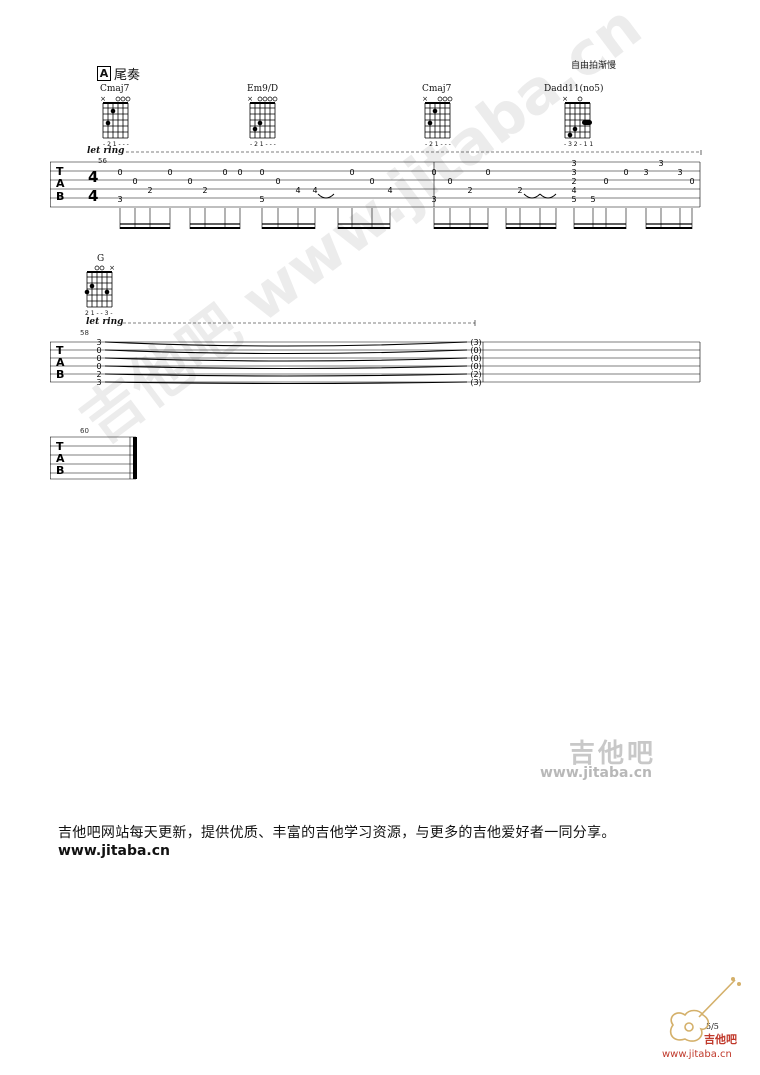 This screenshot has height=1075, width=760. I want to click on tab-staff-system-2: T A B 300 023 (3)(0)(0) (0)(2)(3), so click(375, 353).